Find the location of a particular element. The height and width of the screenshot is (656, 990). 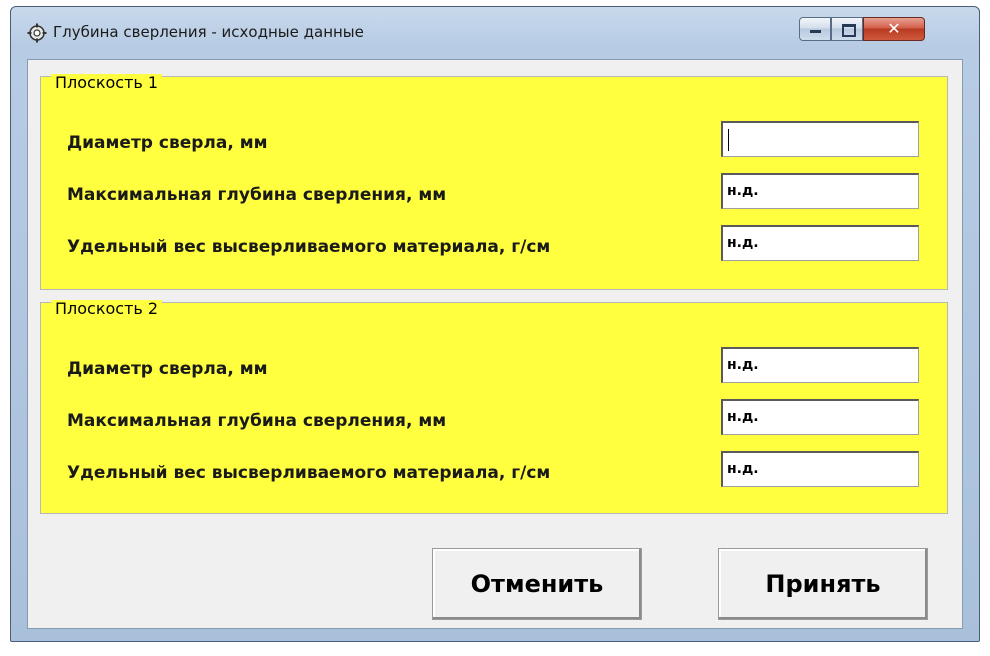

input-max-depth-1: н.д. is located at coordinates (820, 191).